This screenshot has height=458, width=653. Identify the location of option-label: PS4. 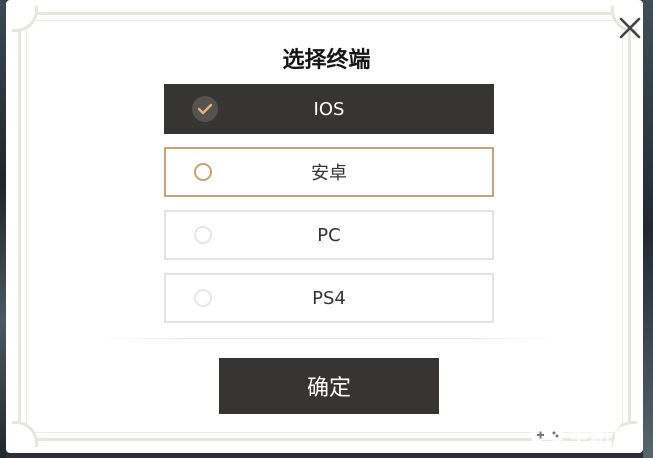
(329, 298).